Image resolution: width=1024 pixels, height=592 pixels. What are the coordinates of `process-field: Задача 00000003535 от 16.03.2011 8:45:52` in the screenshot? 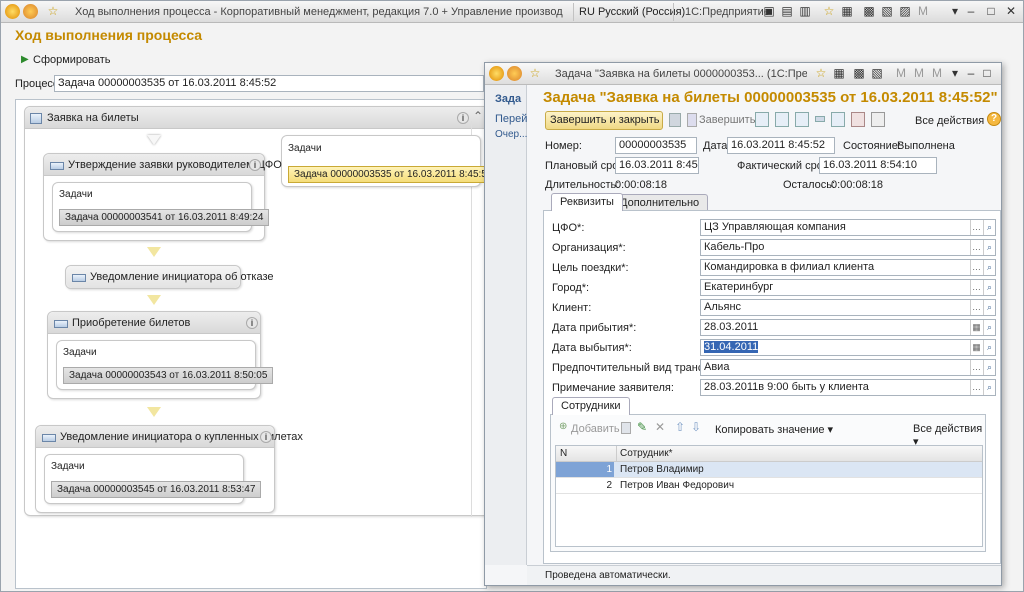 It's located at (269, 83).